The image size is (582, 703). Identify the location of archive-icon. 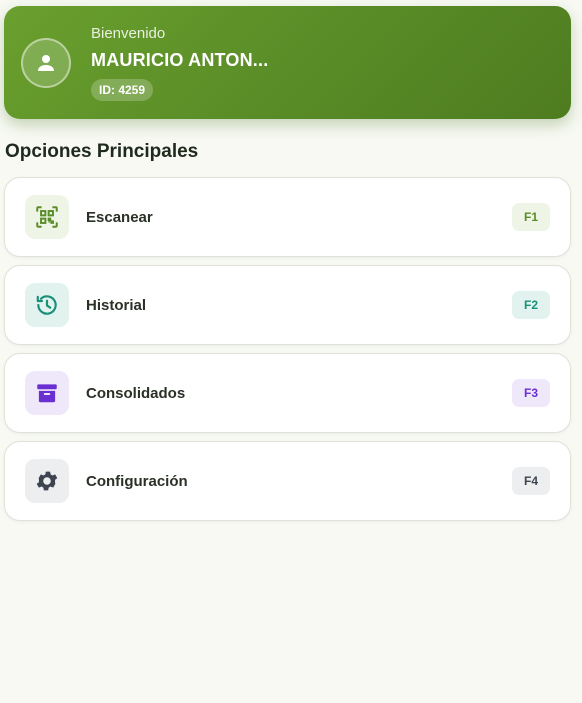
(47, 393).